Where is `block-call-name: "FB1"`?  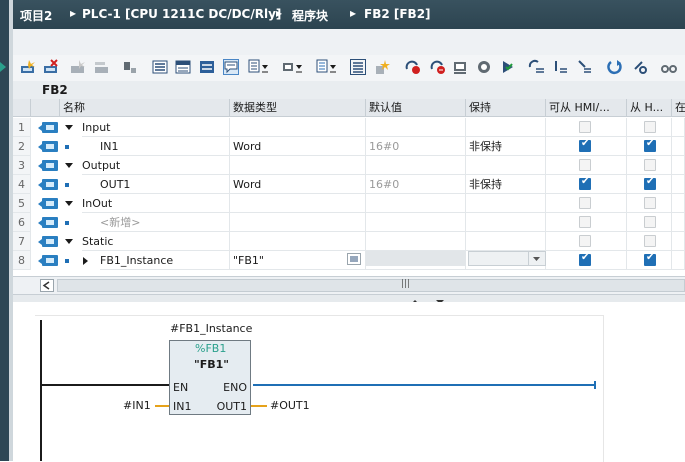
block-call-name: "FB1" is located at coordinates (211, 364).